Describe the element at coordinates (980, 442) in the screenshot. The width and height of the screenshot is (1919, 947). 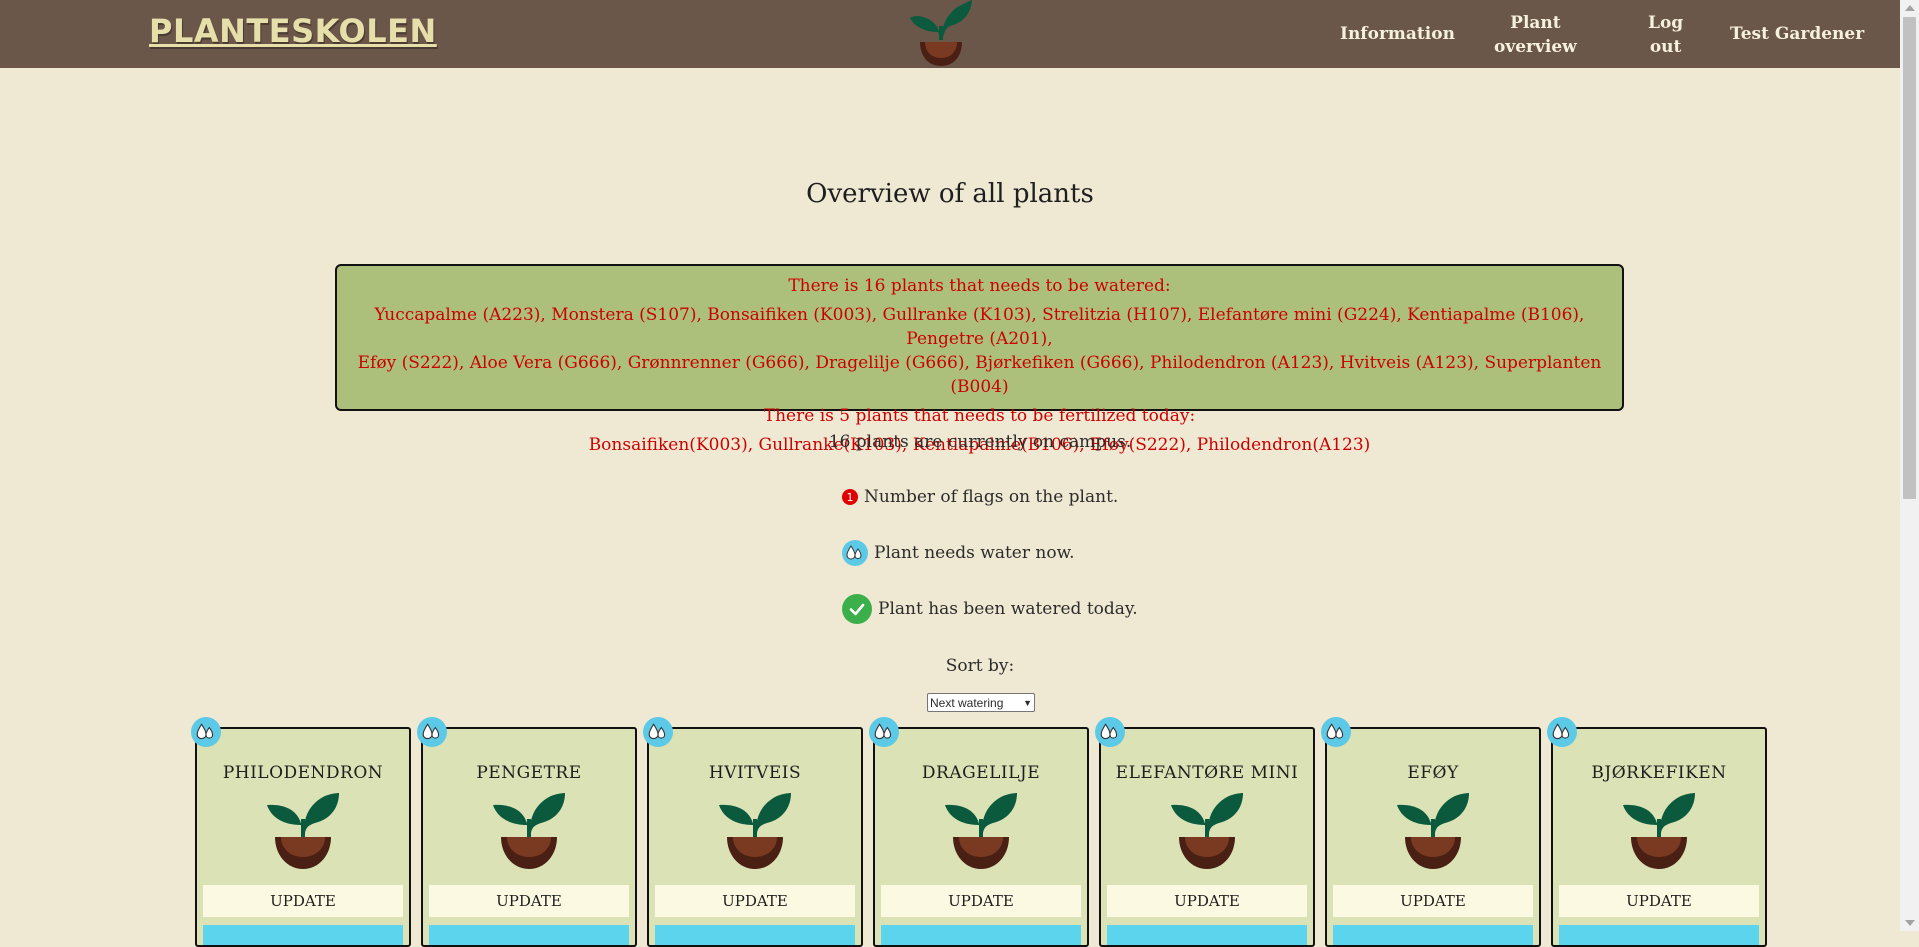
I see `campus-count: 16 plants are currently on campus.` at that location.